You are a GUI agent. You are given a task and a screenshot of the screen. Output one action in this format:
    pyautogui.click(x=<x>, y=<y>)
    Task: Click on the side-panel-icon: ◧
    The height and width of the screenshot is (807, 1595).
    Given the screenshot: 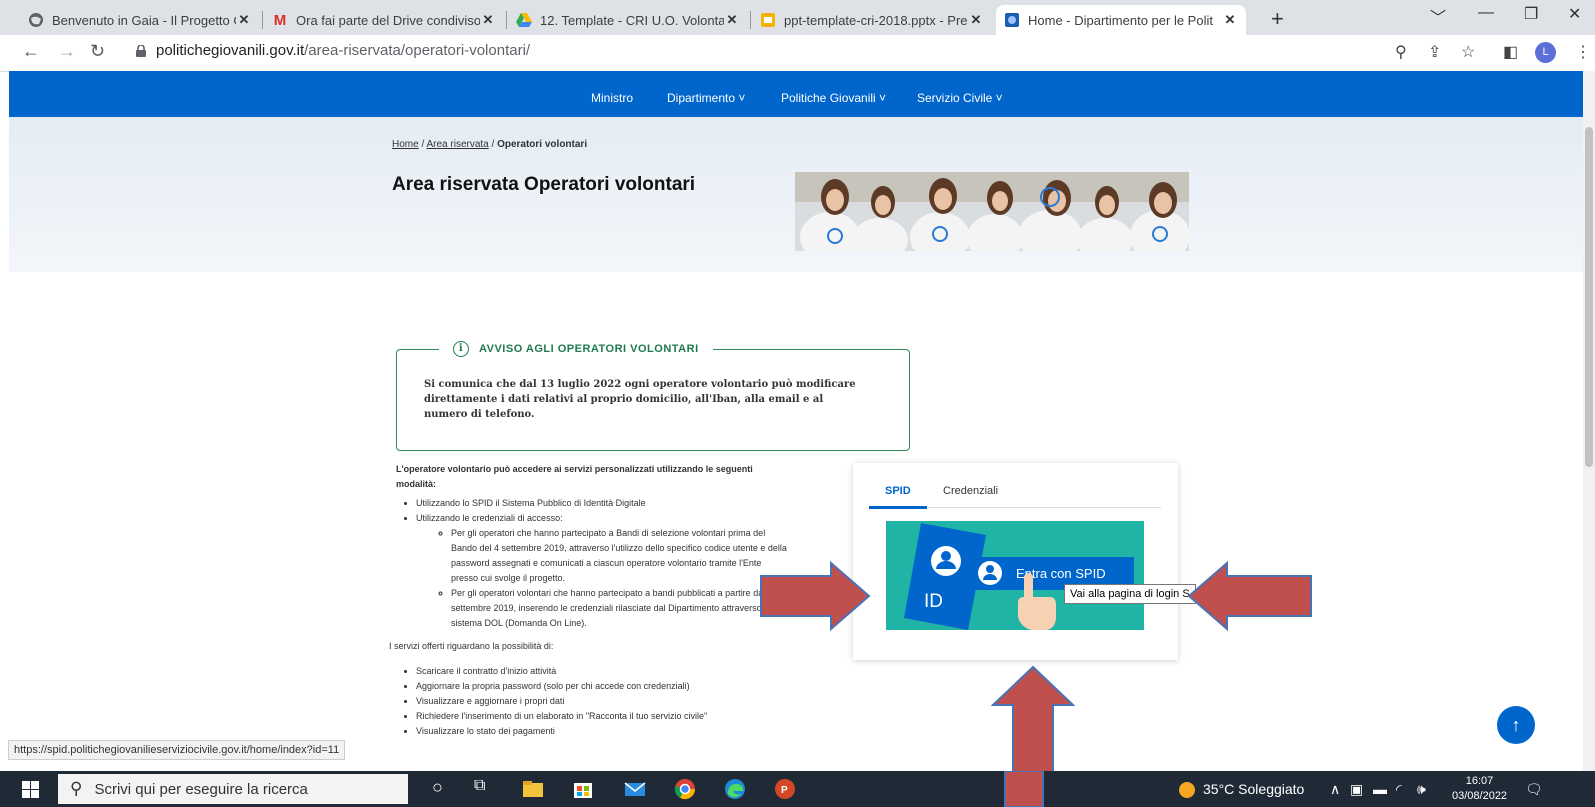 What is the action you would take?
    pyautogui.click(x=1510, y=52)
    